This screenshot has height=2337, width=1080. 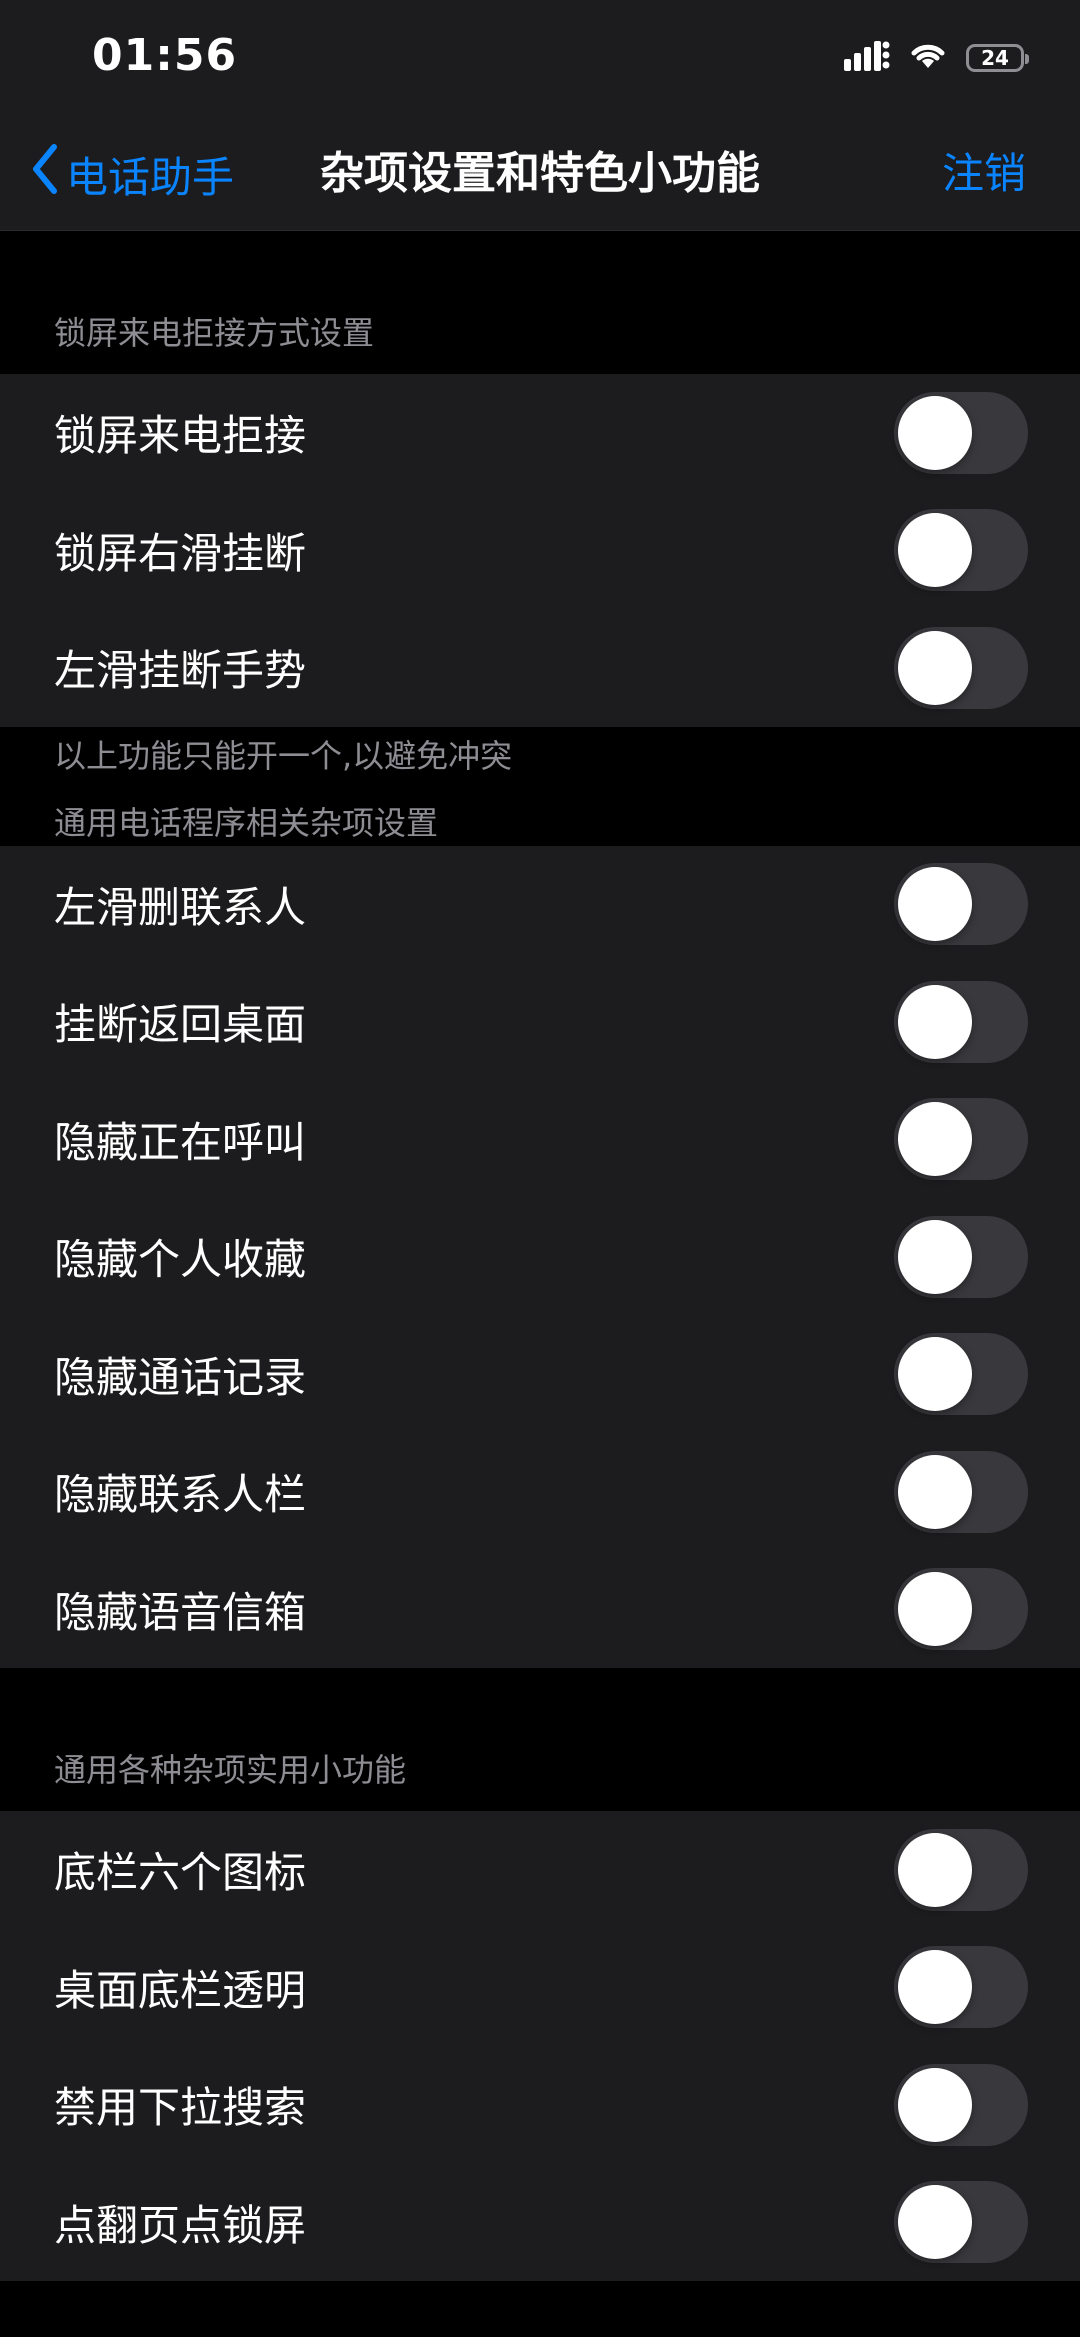 I want to click on row-label: 隐藏个人收藏, so click(x=180, y=1260).